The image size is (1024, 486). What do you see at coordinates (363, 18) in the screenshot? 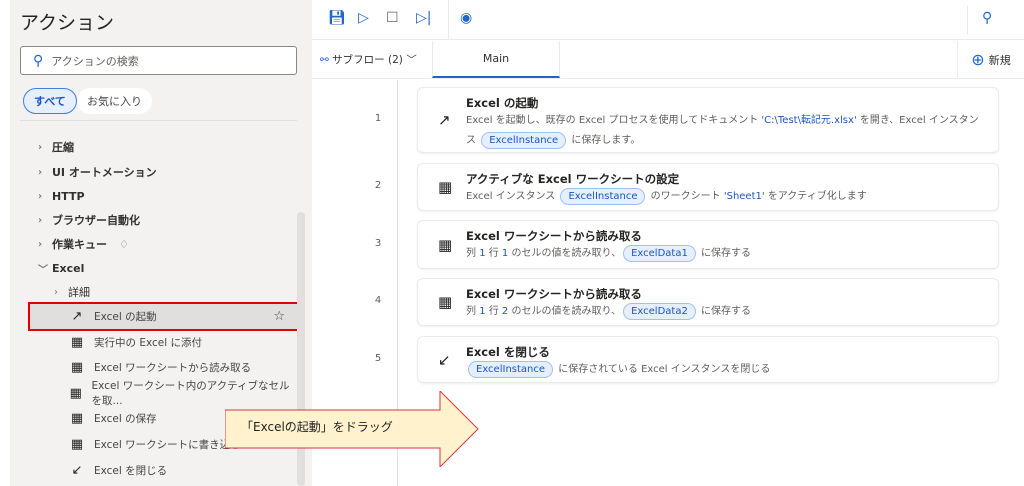
I see `run-icon: ▷` at bounding box center [363, 18].